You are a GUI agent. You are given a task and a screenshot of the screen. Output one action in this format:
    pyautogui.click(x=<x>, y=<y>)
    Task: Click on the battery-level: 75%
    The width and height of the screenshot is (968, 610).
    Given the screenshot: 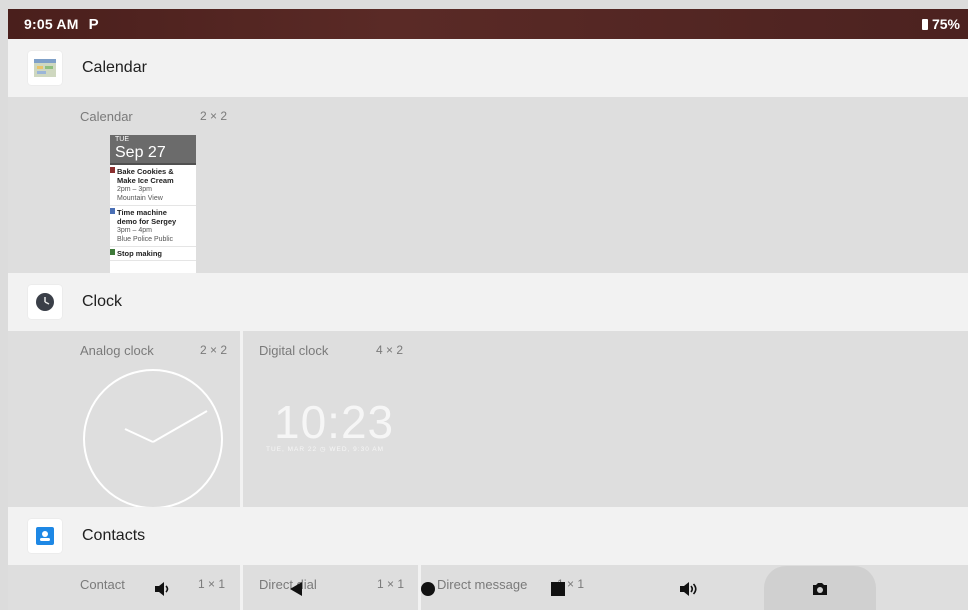 What is the action you would take?
    pyautogui.click(x=945, y=24)
    